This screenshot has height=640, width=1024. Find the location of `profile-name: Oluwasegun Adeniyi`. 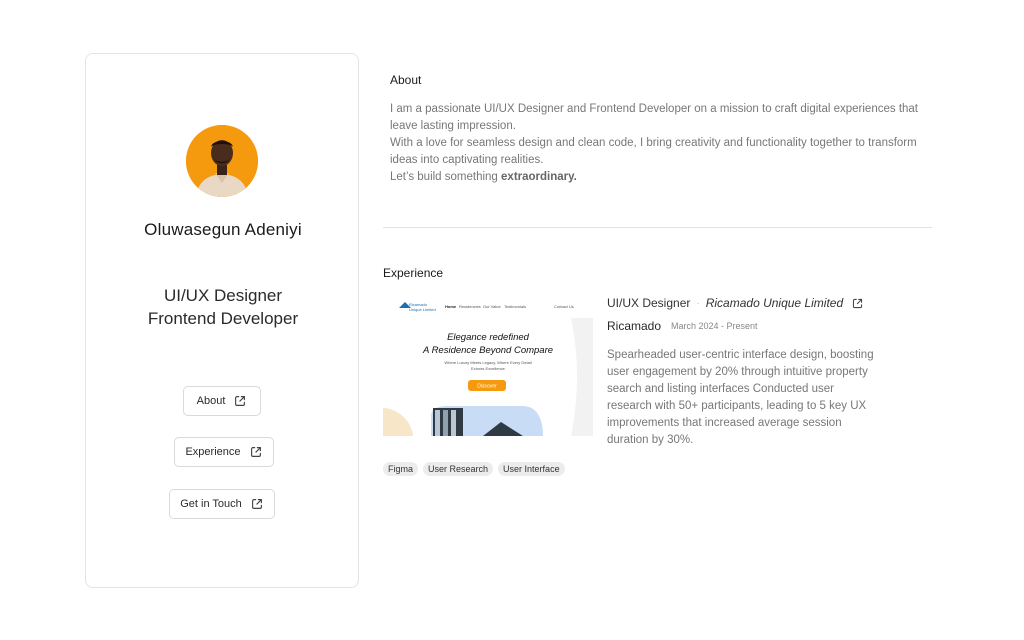

profile-name: Oluwasegun Adeniyi is located at coordinates (223, 229).